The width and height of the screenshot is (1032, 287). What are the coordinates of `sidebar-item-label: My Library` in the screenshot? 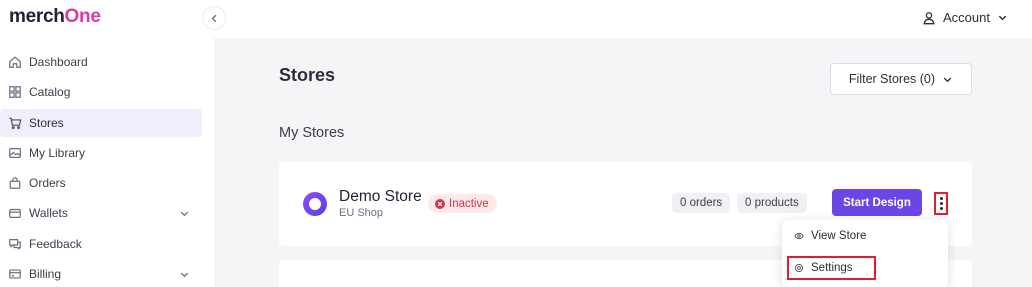 It's located at (57, 153).